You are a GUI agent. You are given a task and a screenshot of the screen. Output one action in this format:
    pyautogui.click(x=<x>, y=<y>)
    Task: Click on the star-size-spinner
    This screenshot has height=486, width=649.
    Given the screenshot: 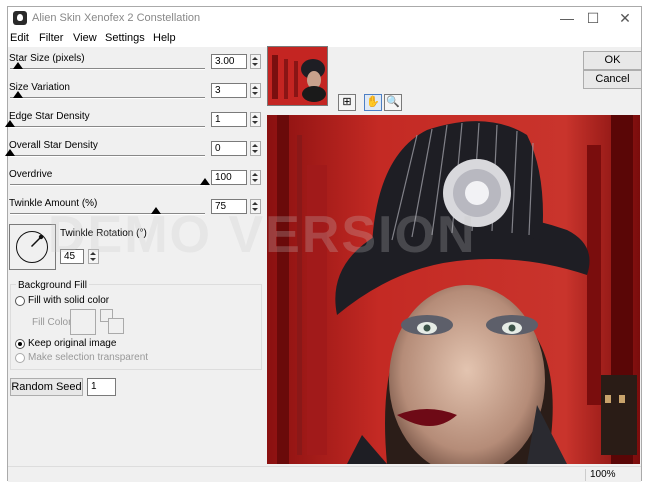 What is the action you would take?
    pyautogui.click(x=255, y=61)
    